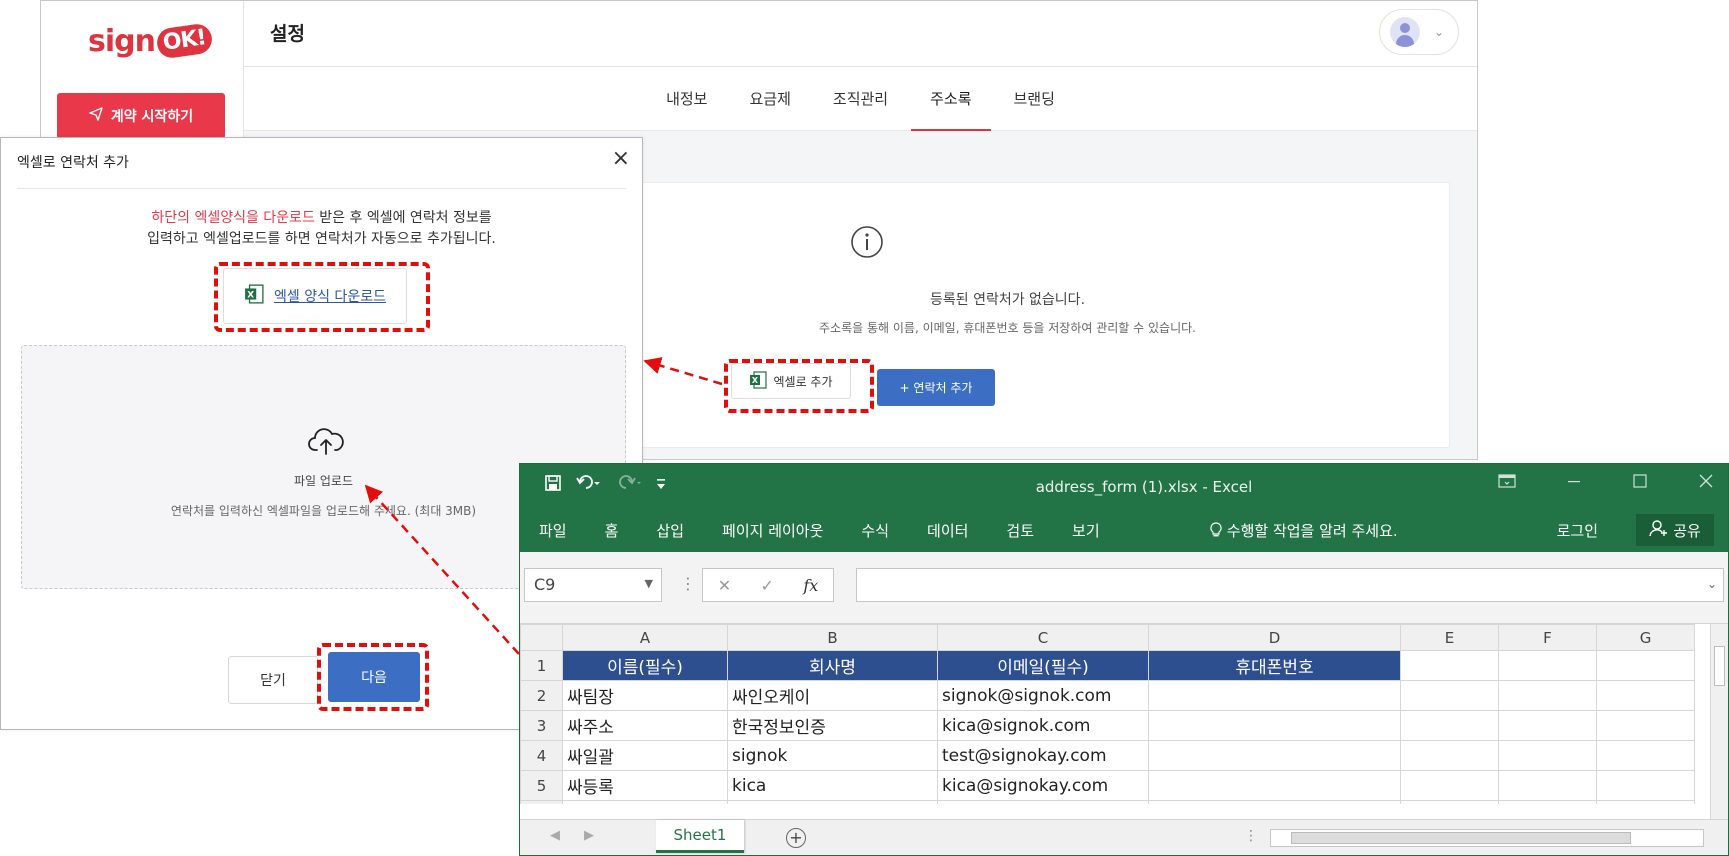 The image size is (1729, 856). What do you see at coordinates (683, 371) in the screenshot?
I see `arrow-to-modal` at bounding box center [683, 371].